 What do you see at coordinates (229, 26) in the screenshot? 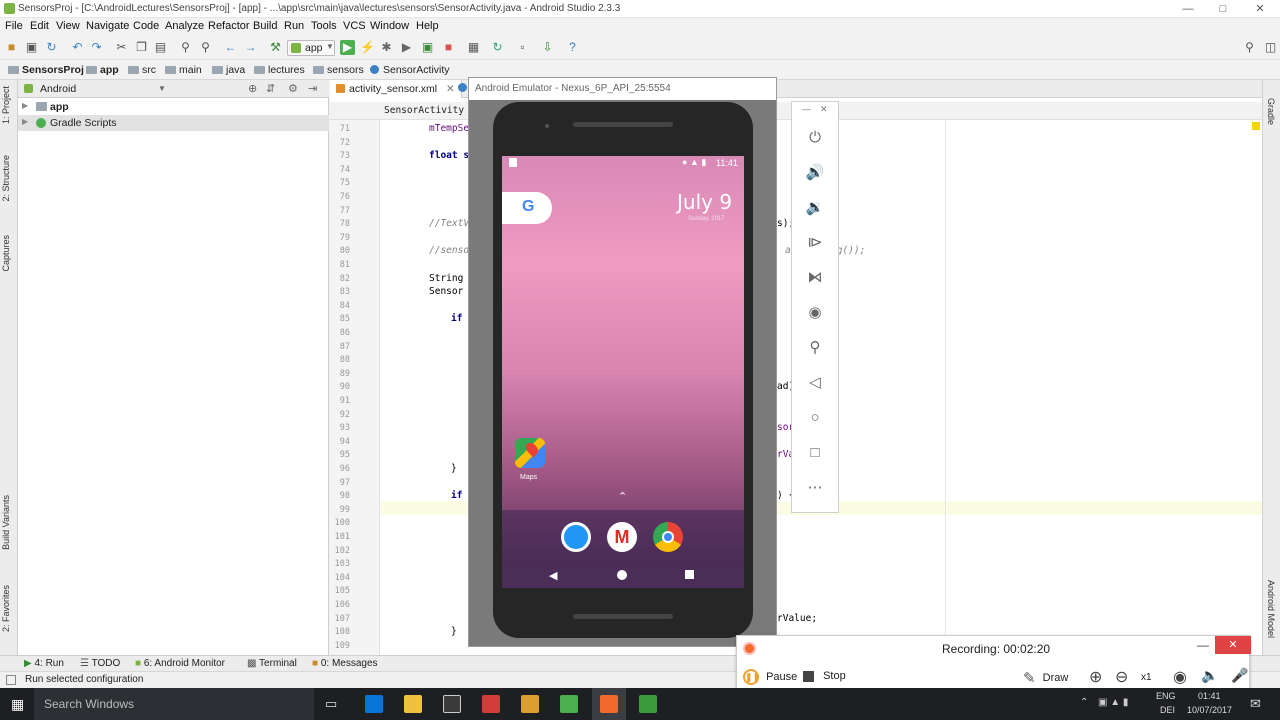
I see `menu-refactor: Refactor` at bounding box center [229, 26].